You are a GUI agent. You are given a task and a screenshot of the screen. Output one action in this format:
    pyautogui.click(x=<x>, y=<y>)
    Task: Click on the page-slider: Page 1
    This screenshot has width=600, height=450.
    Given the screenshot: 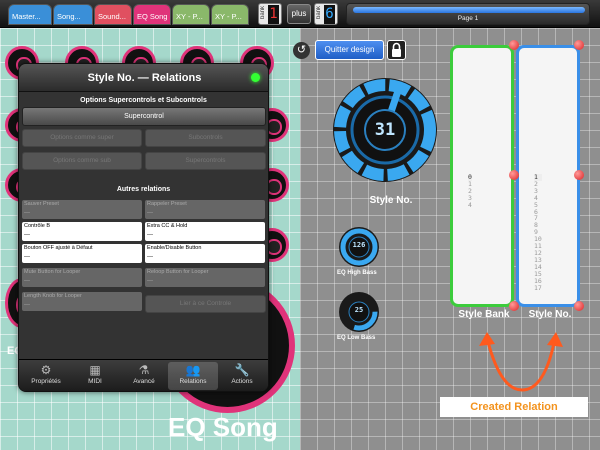 What is the action you would take?
    pyautogui.click(x=468, y=14)
    